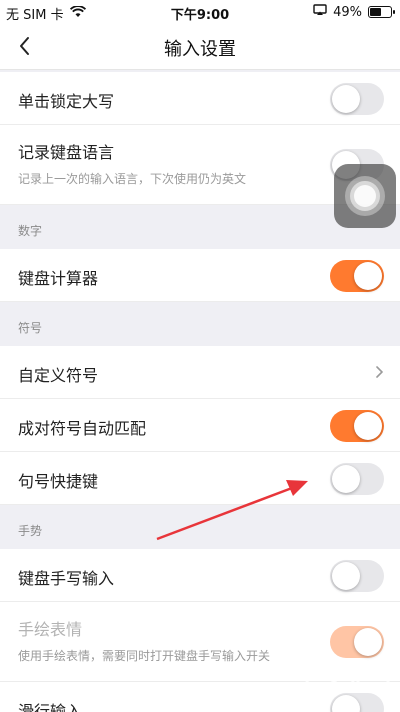 This screenshot has width=400, height=712. What do you see at coordinates (347, 12) in the screenshot?
I see `battery-percent: 49%` at bounding box center [347, 12].